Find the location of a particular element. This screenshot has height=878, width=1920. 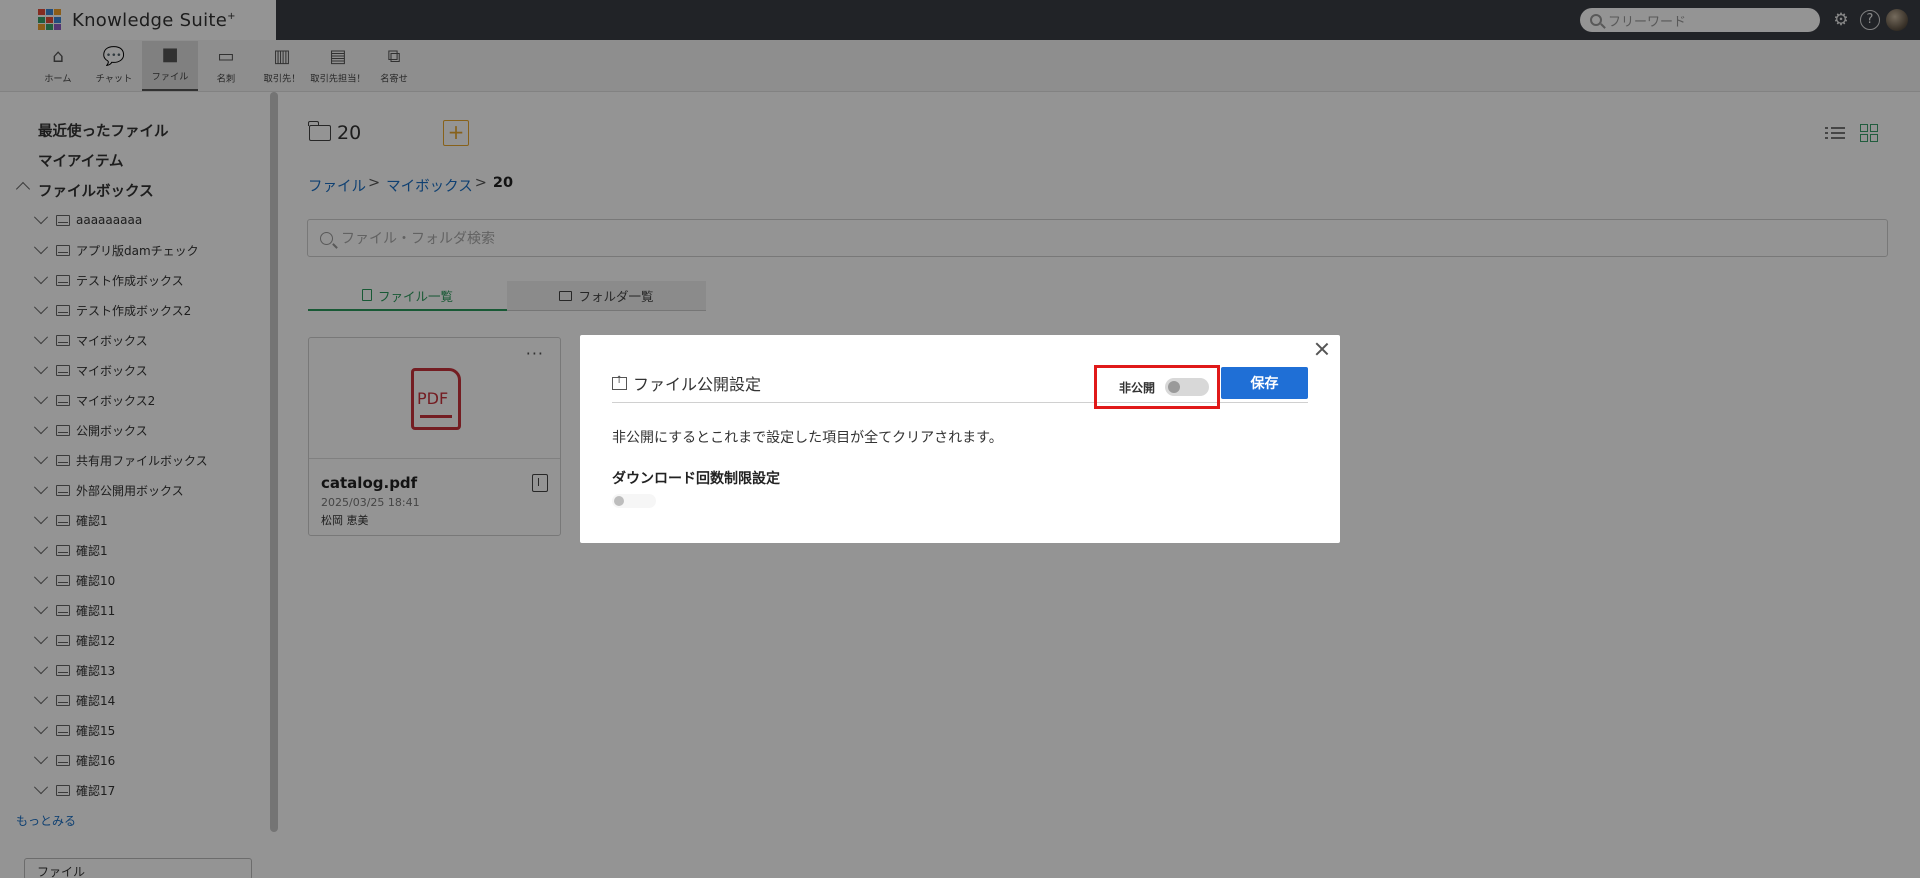

download-limit-label: ダウンロード回数制限設定 is located at coordinates (696, 479).